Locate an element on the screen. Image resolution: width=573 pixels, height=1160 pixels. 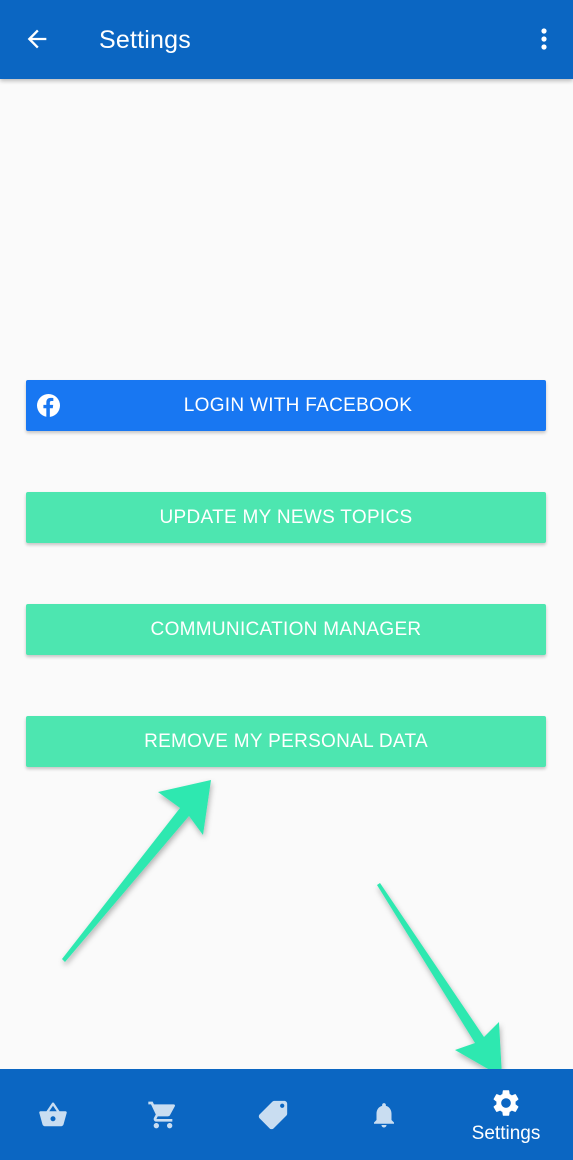
nav-item-offers is located at coordinates (273, 1114).